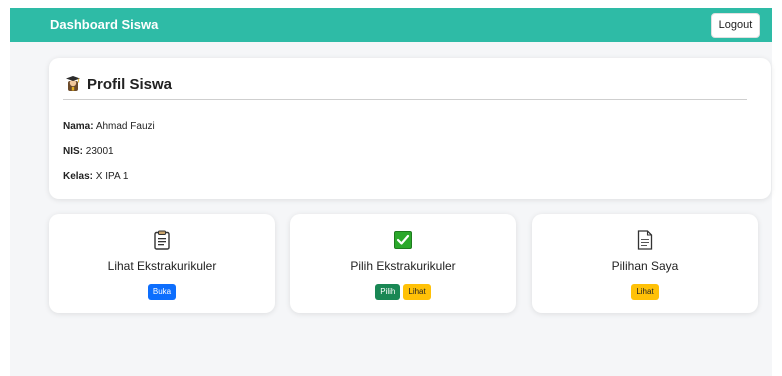  I want to click on profile-nis-value: 23001, so click(99, 151).